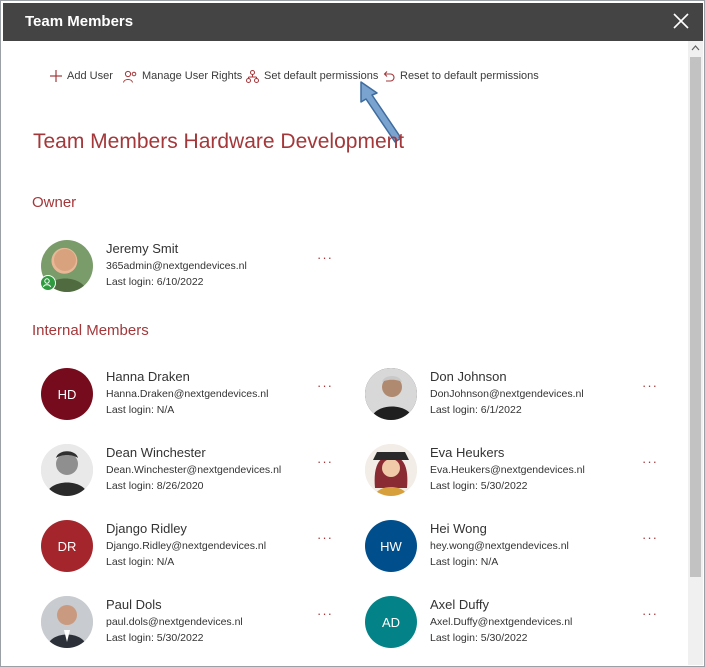 Image resolution: width=705 pixels, height=667 pixels. What do you see at coordinates (174, 622) in the screenshot?
I see `member-email: paul.dols@nextgendevices.nl` at bounding box center [174, 622].